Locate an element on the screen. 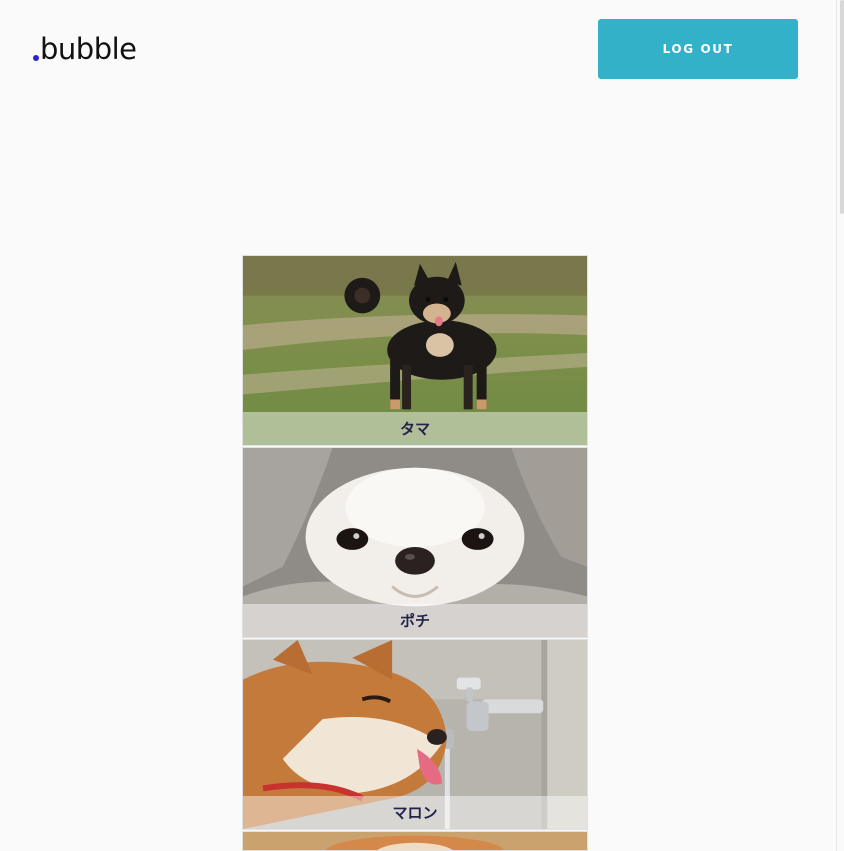  pet-card: ポチ is located at coordinates (415, 542).